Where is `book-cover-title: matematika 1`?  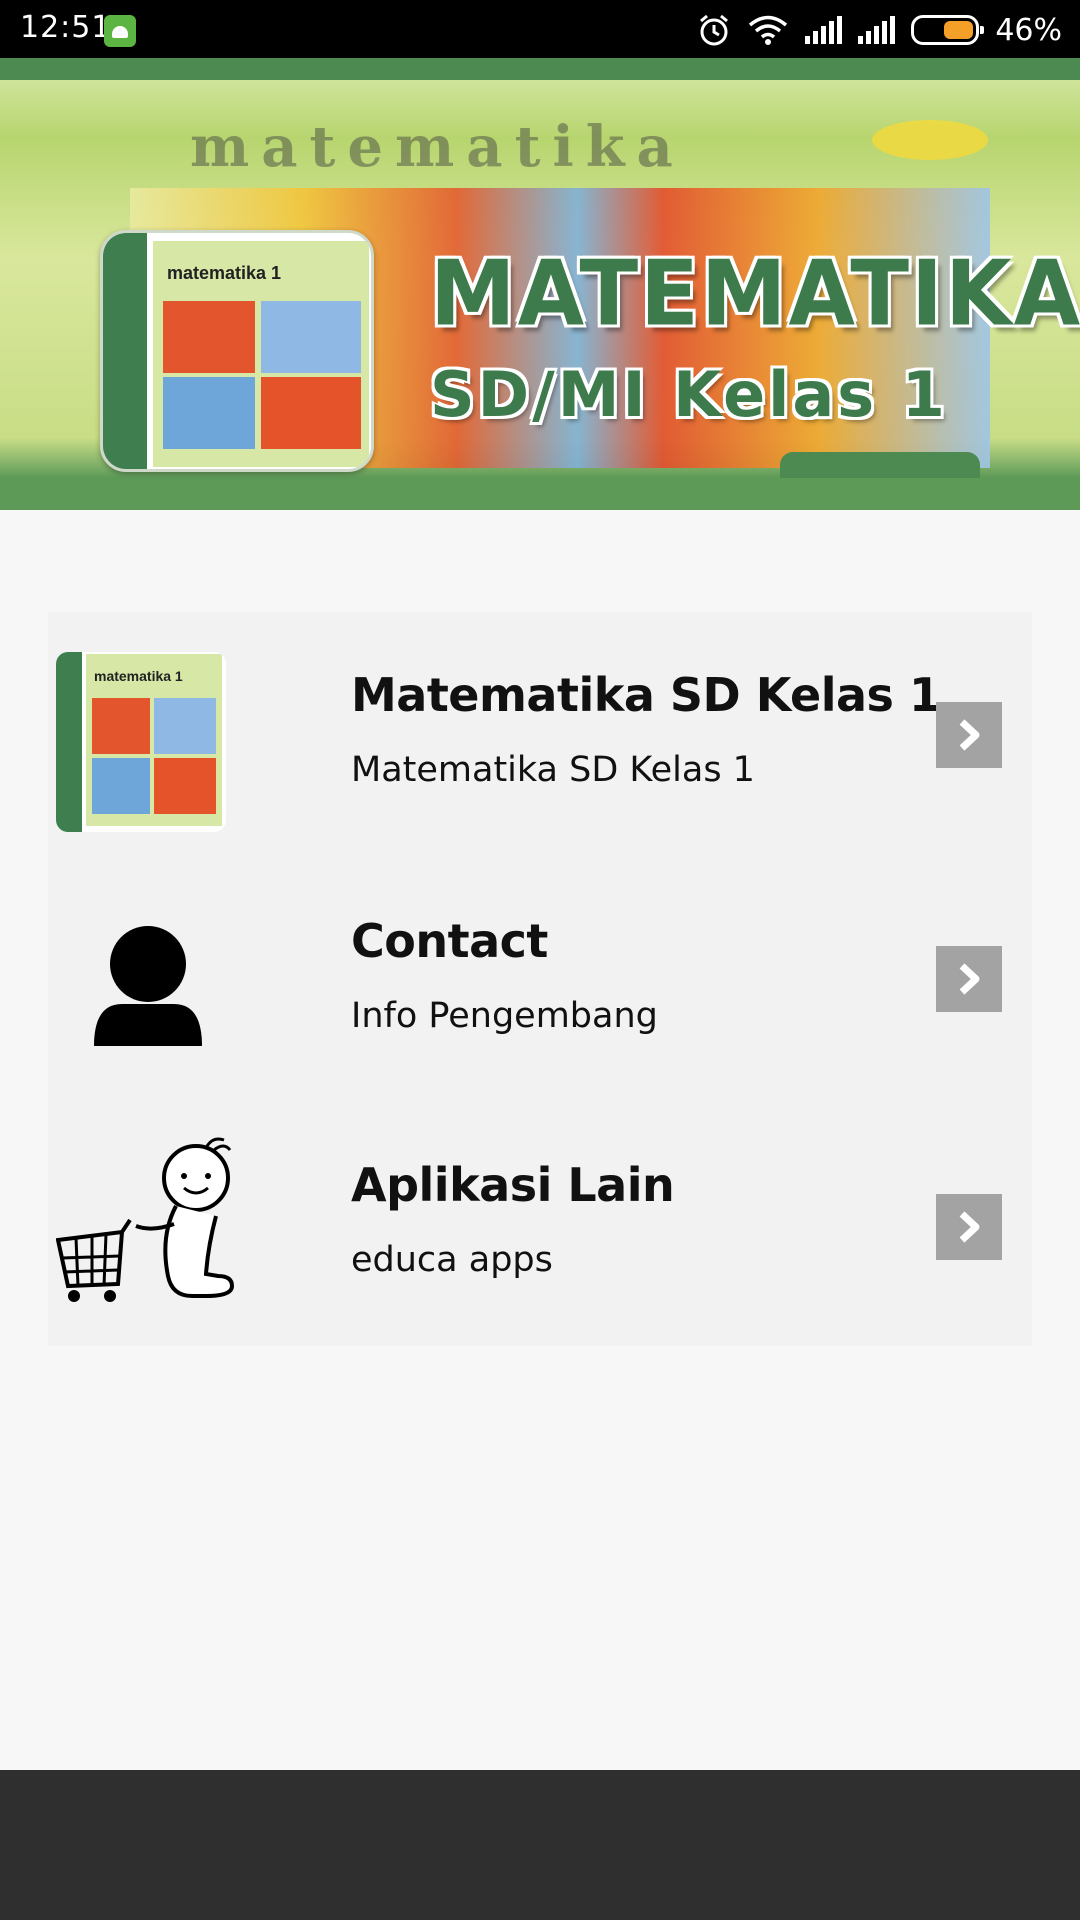 book-cover-title: matematika 1 is located at coordinates (224, 273).